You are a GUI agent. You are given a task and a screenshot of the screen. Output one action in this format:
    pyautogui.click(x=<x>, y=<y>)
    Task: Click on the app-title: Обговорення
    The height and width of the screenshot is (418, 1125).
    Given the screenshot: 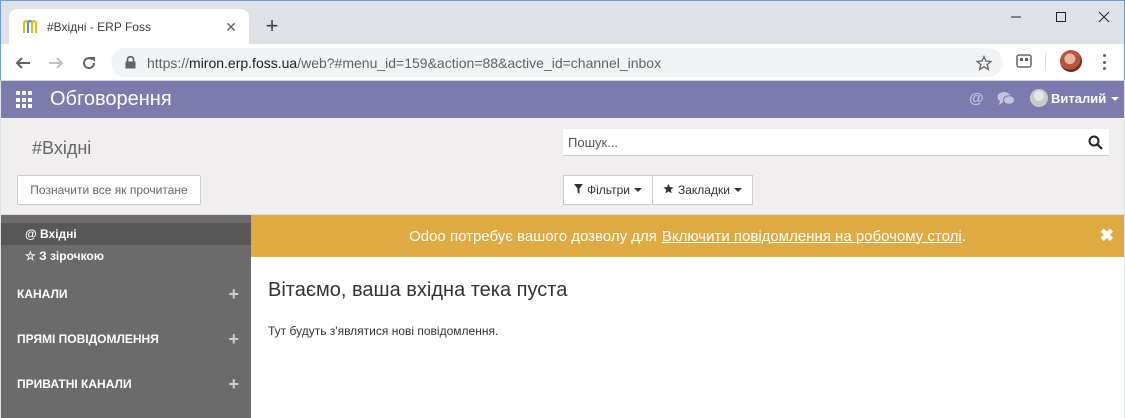 What is the action you would take?
    pyautogui.click(x=111, y=99)
    